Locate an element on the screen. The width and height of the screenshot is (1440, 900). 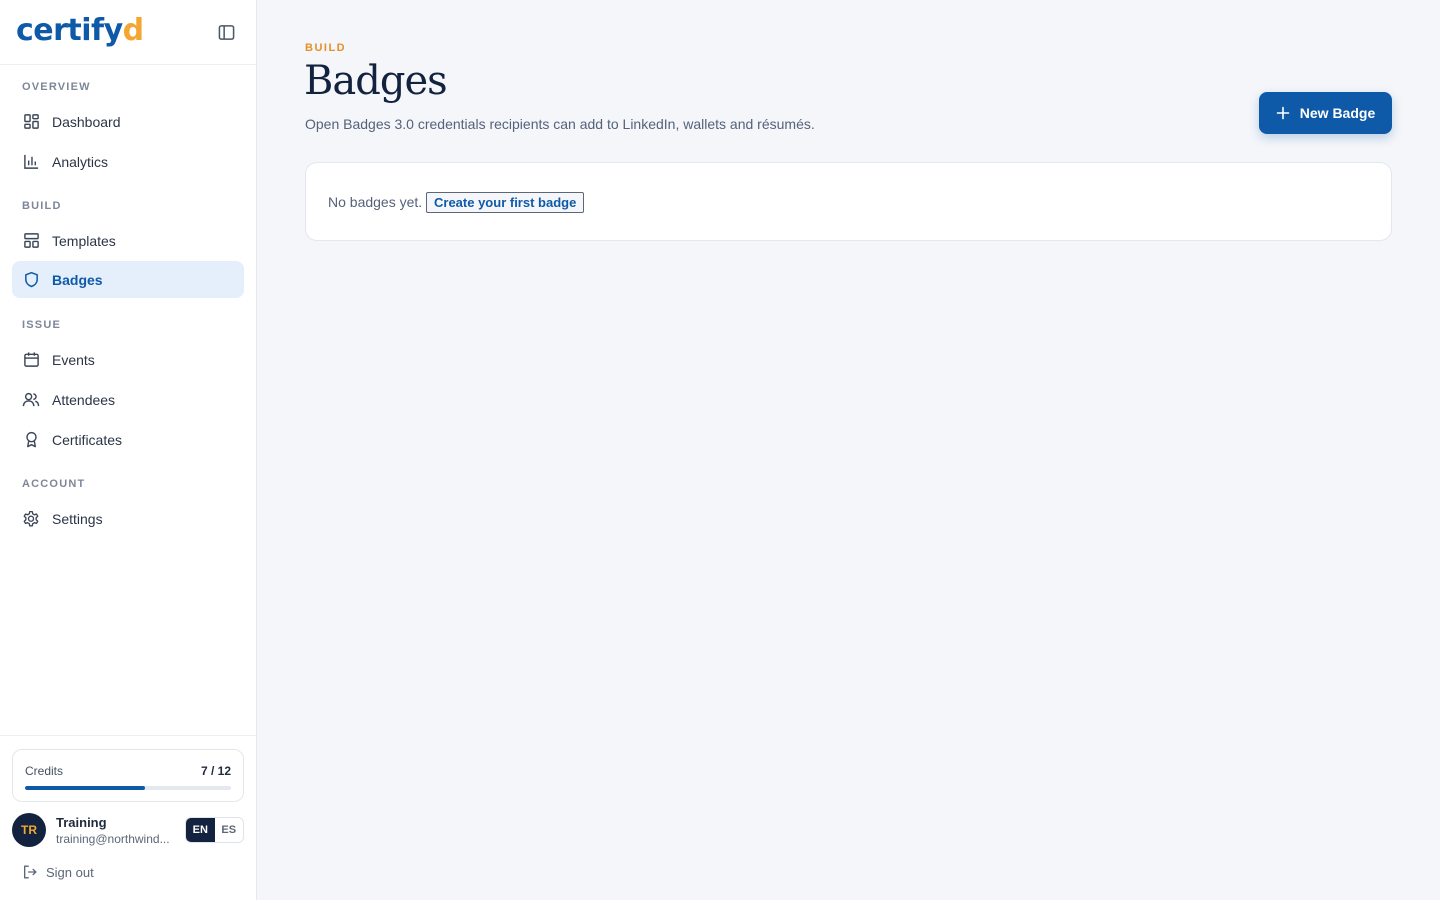
language-option-es: ES is located at coordinates (229, 830).